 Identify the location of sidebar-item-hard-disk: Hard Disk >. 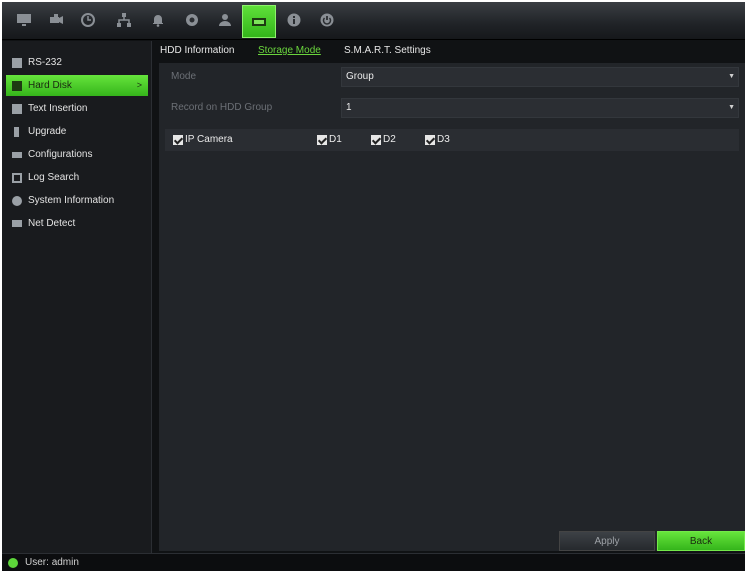
(77, 85).